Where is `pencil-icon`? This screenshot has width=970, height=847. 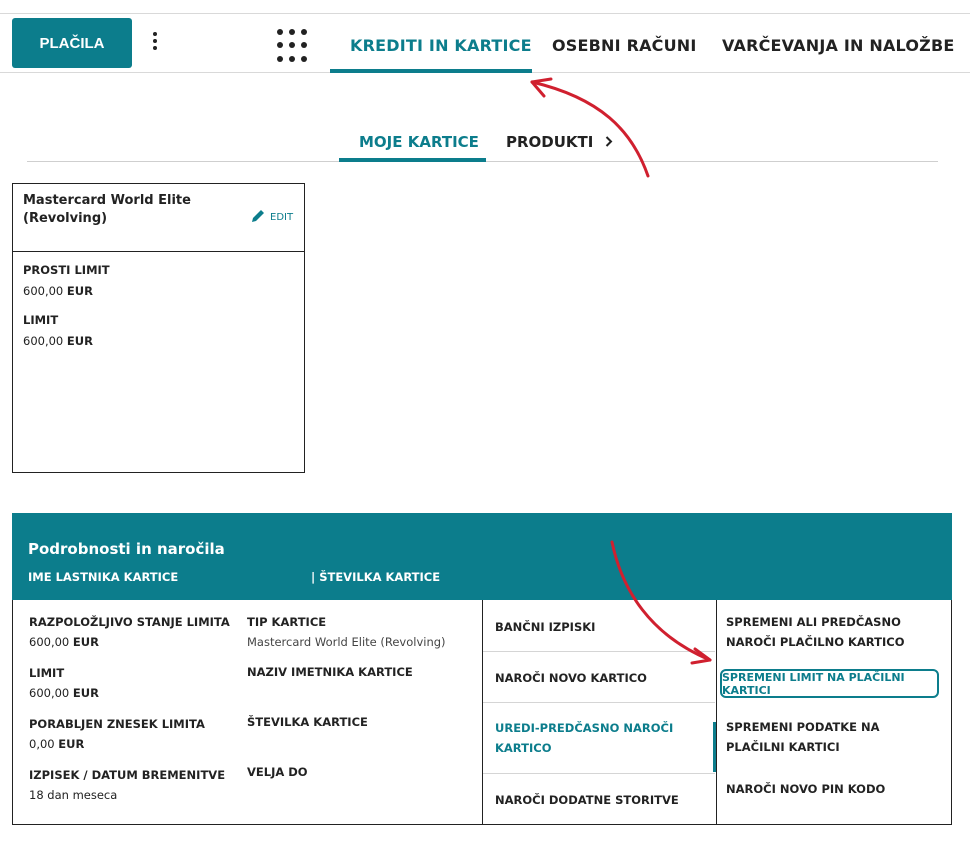
pencil-icon is located at coordinates (258, 217).